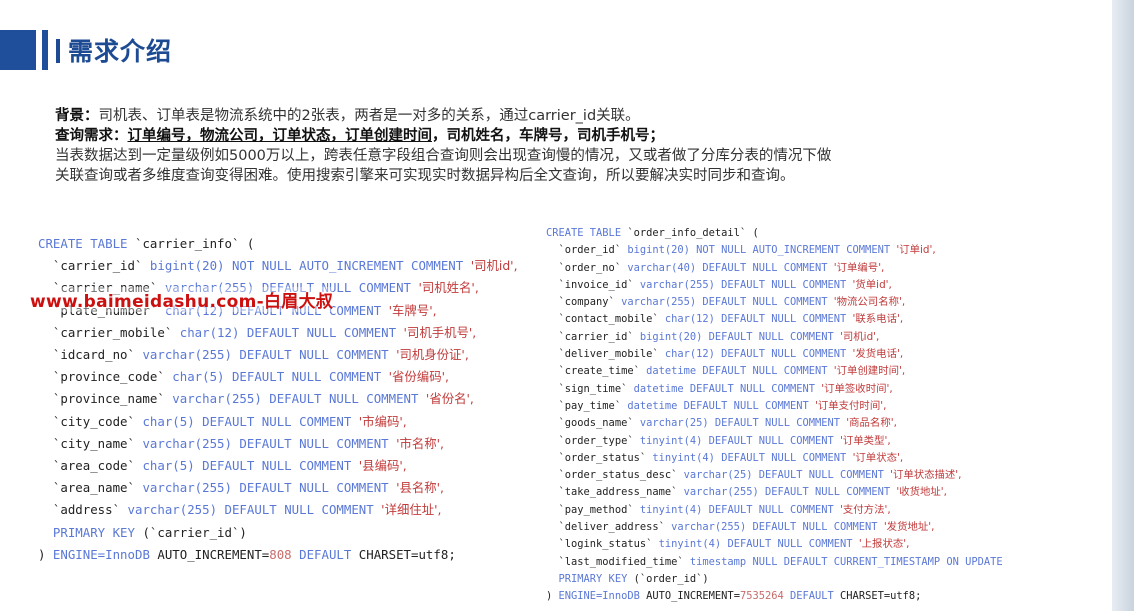 The width and height of the screenshot is (1134, 611). What do you see at coordinates (45, 50) in the screenshot?
I see `header-block-thin` at bounding box center [45, 50].